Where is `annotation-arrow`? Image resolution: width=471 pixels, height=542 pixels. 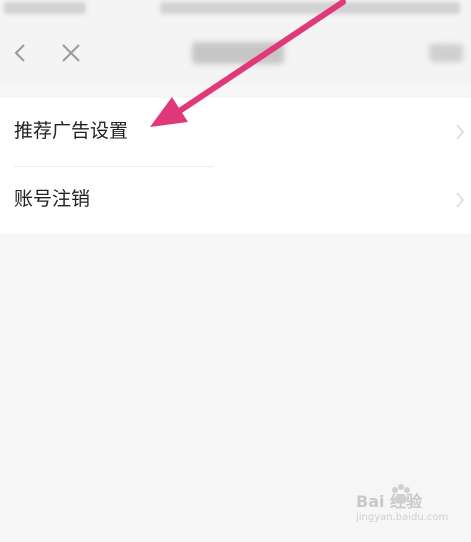
annotation-arrow is located at coordinates (248, 63).